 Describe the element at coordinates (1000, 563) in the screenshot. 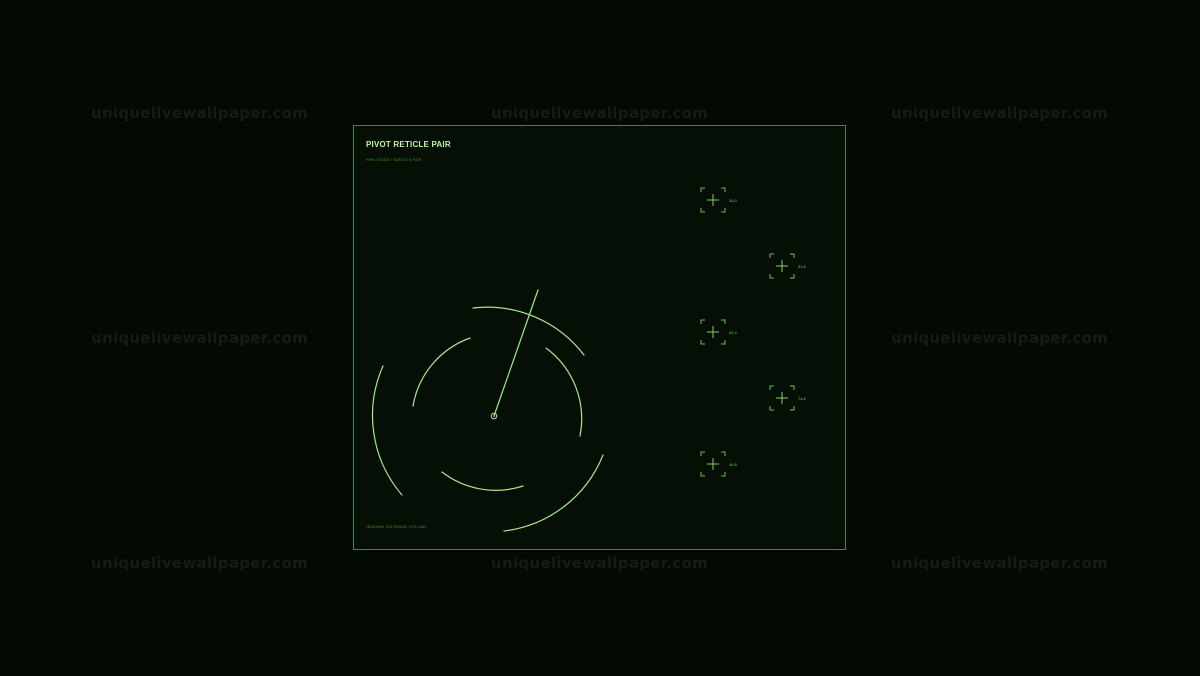

I see `watermark-bottom-right: uniquelivewallpaper.com` at that location.